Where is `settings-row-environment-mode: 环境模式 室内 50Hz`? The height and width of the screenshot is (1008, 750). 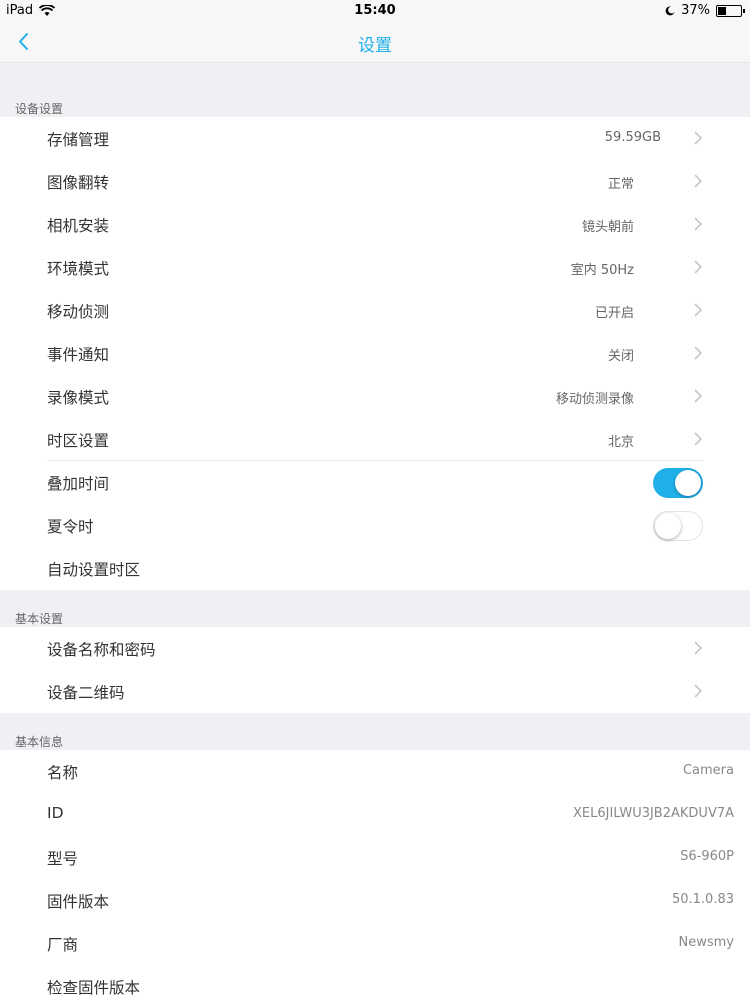
settings-row-environment-mode: 环境模式 室内 50Hz is located at coordinates (375, 267).